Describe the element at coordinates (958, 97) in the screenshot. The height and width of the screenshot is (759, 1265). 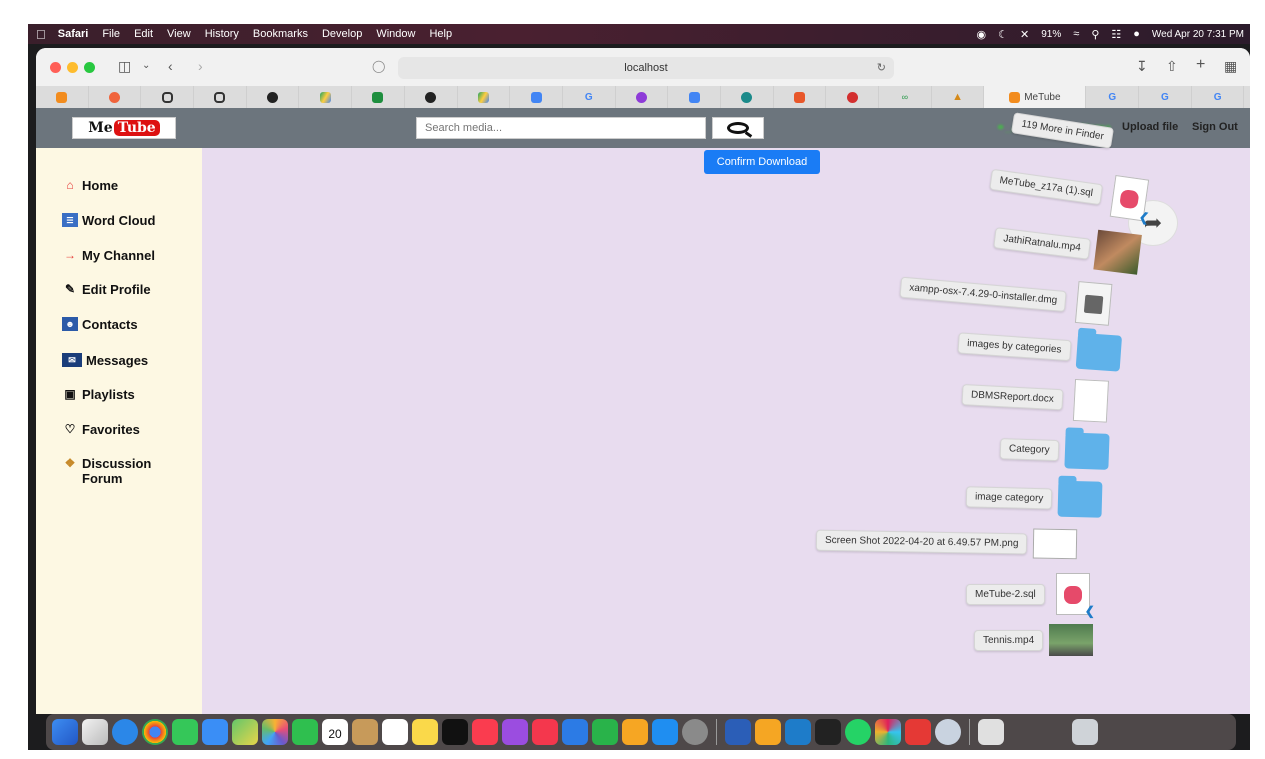
I see `tab-18: ▲` at that location.